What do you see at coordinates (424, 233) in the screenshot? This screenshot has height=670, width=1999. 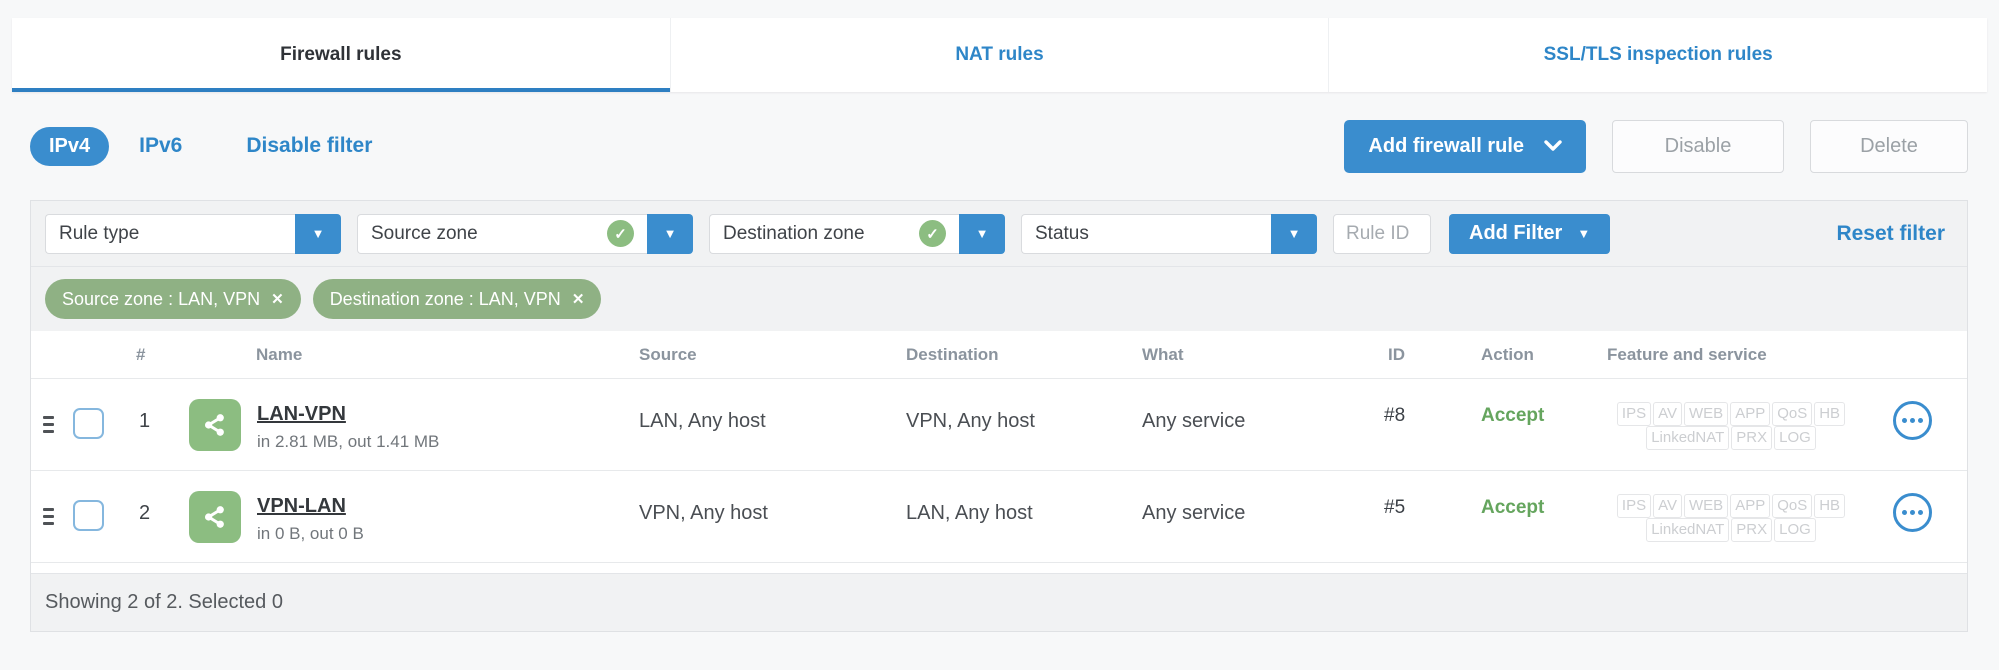 I see `dropdown-label-text: Source zone` at bounding box center [424, 233].